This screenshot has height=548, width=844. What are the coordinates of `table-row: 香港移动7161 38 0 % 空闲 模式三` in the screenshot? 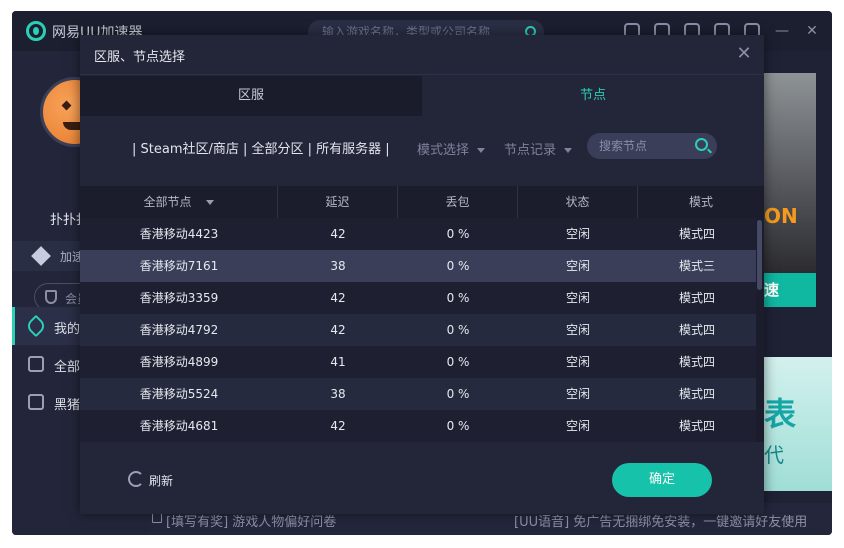 It's located at (418, 266).